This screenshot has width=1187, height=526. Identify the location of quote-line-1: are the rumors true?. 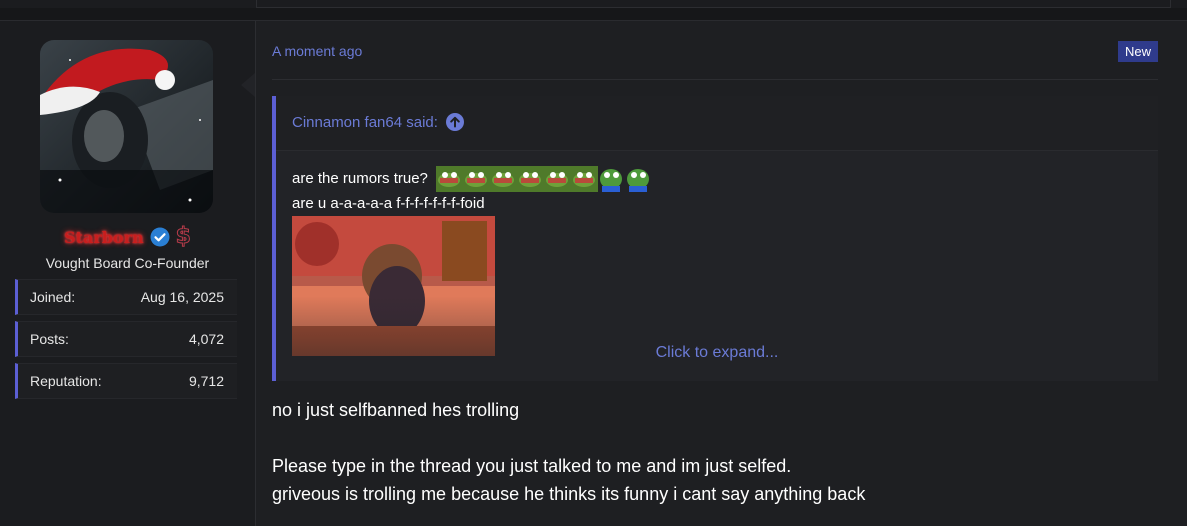
(472, 179).